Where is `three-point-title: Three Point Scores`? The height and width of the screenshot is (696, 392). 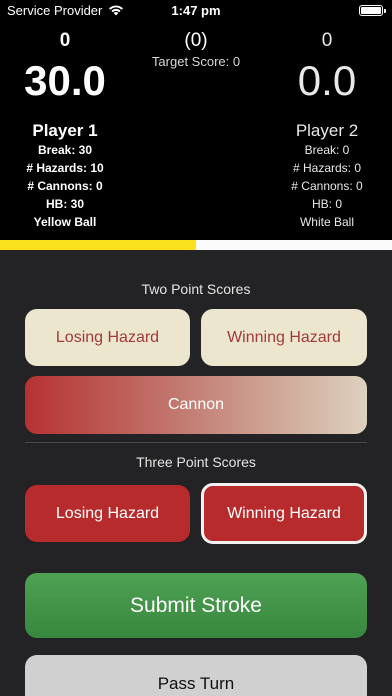
three-point-title: Three Point Scores is located at coordinates (196, 462).